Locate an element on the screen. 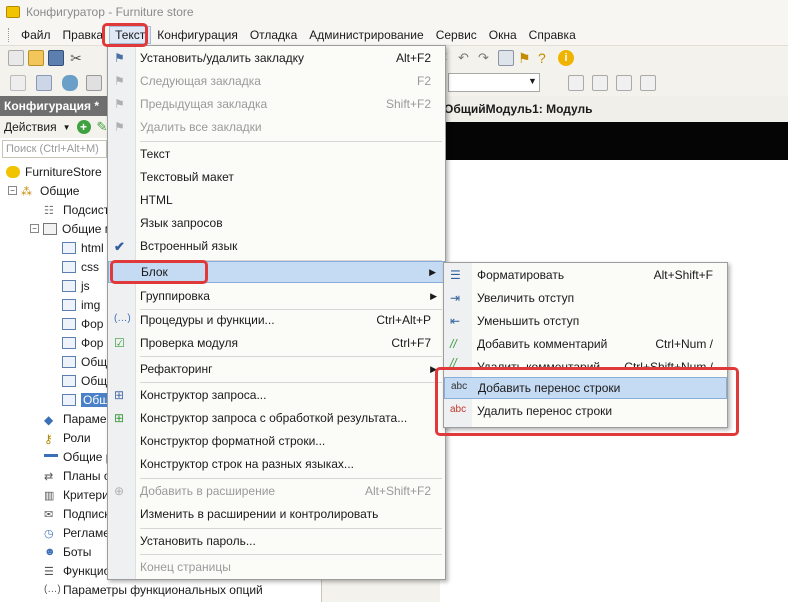  tree-item: ▥ Критери is located at coordinates (76, 494).